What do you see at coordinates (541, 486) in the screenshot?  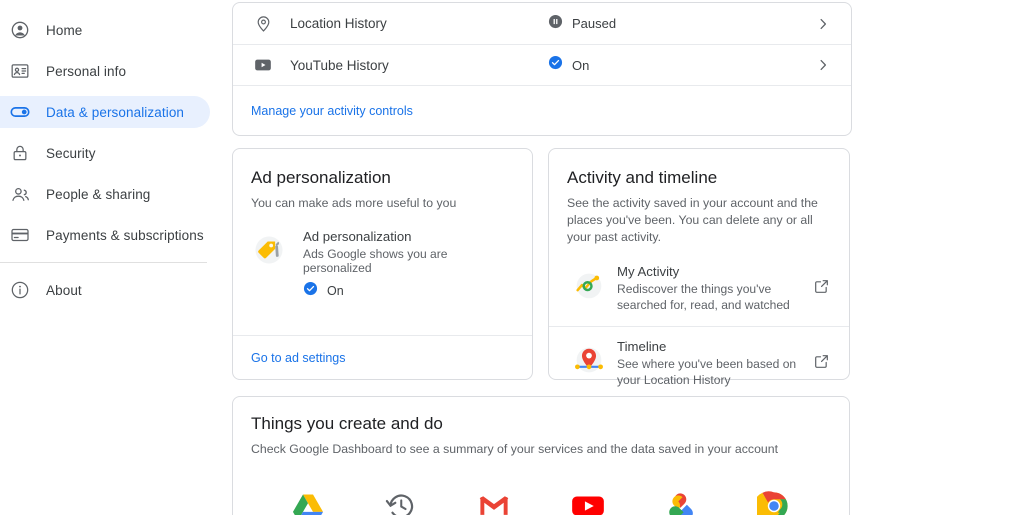 I see `app-icons-row` at bounding box center [541, 486].